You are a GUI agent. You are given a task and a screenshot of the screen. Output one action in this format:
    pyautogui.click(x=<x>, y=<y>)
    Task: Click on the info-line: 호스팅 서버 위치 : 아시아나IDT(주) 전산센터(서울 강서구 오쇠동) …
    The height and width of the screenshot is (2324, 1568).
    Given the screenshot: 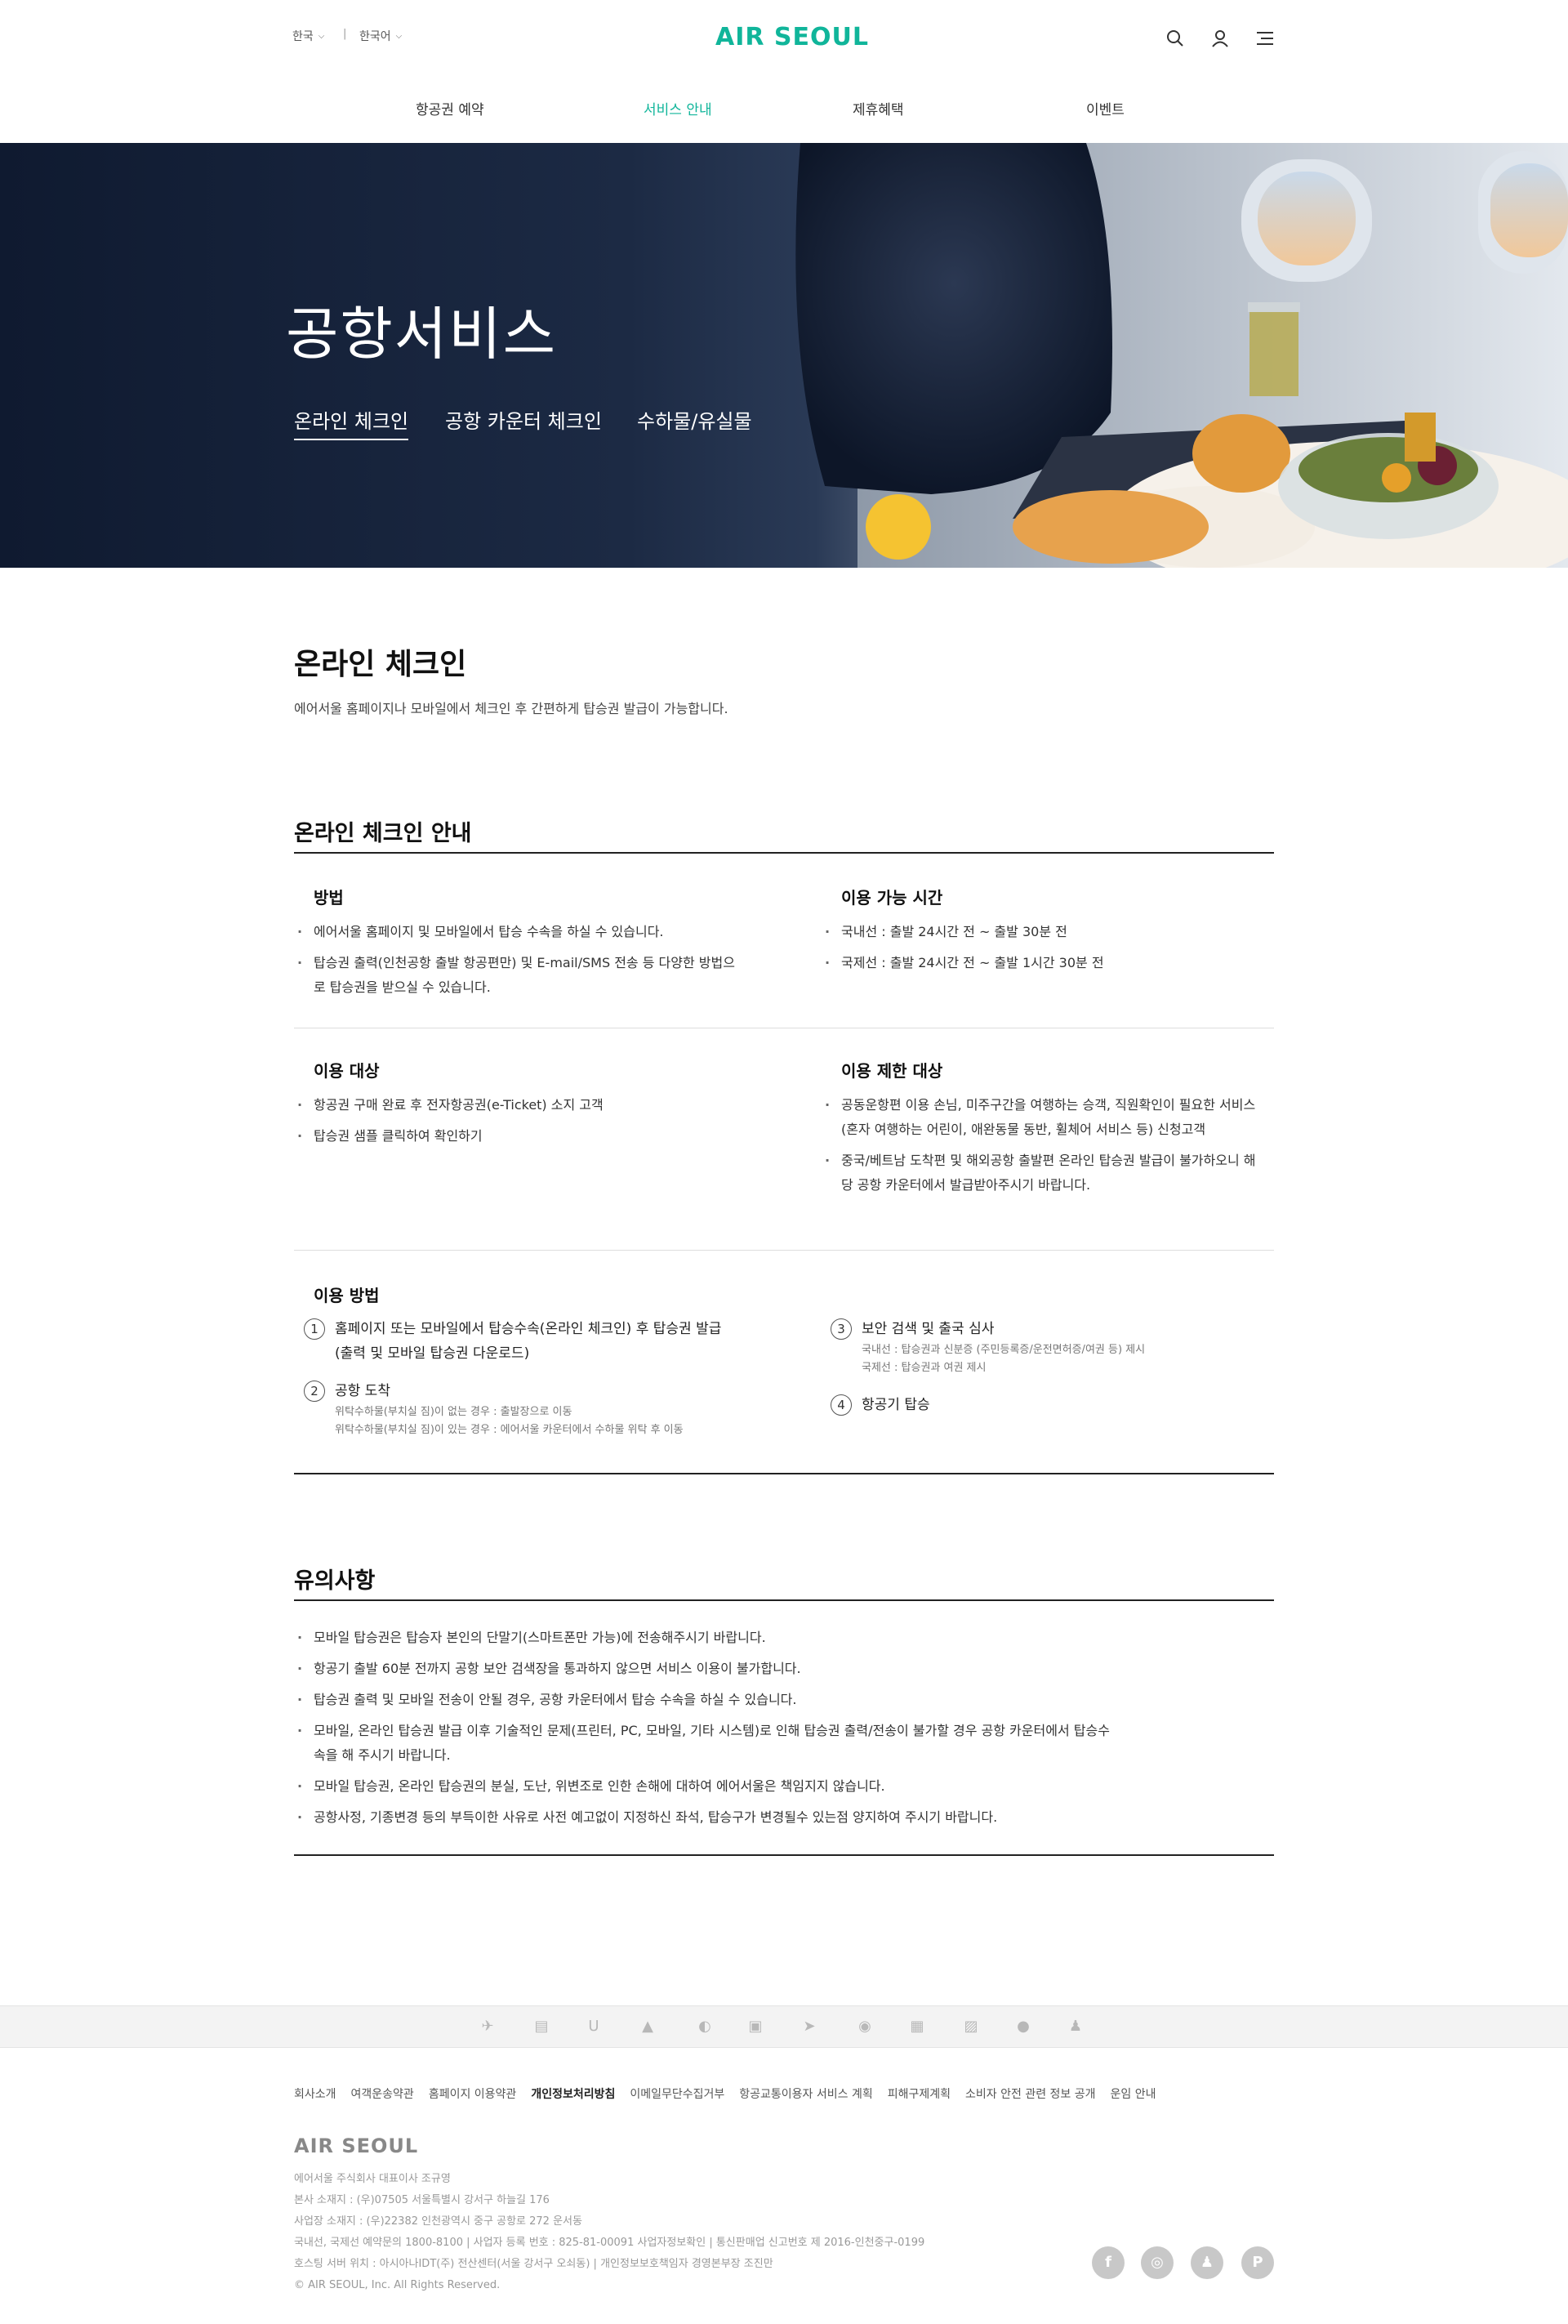 What is the action you would take?
    pyautogui.click(x=533, y=2264)
    